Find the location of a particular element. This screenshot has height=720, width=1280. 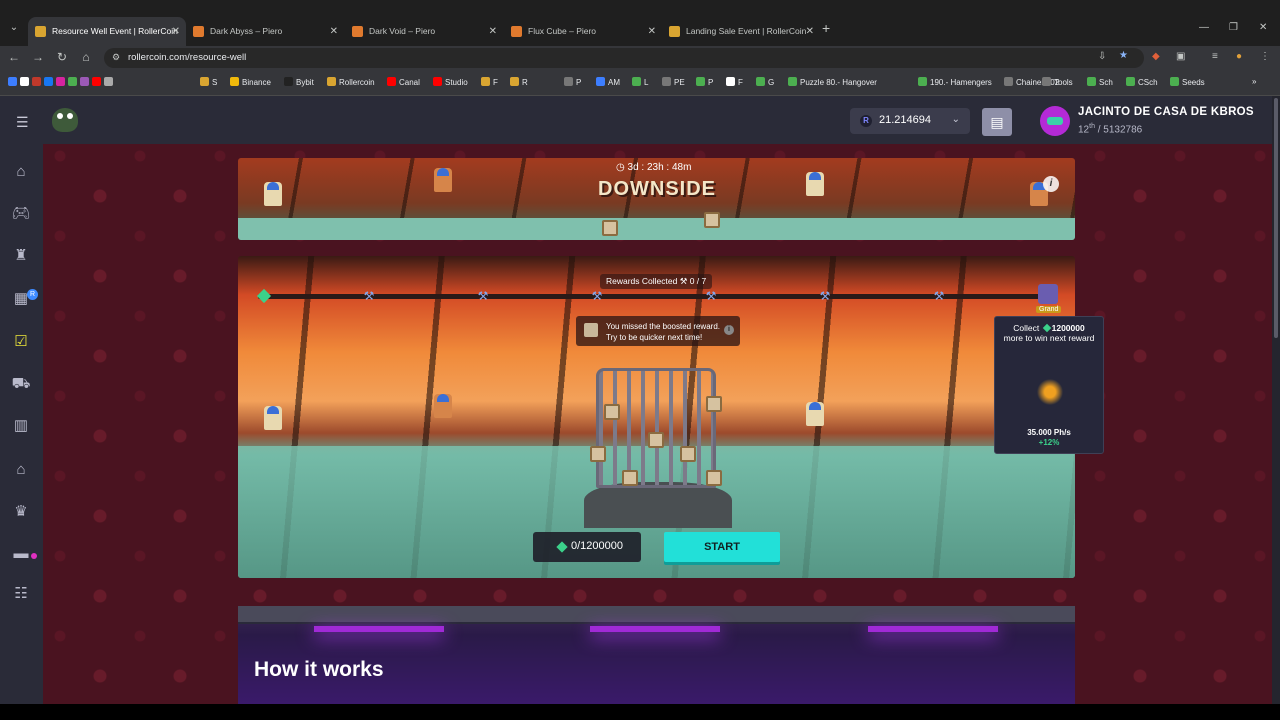

rewards-collected: Rewards Collected ⚒ 0 / 7 is located at coordinates (656, 281).